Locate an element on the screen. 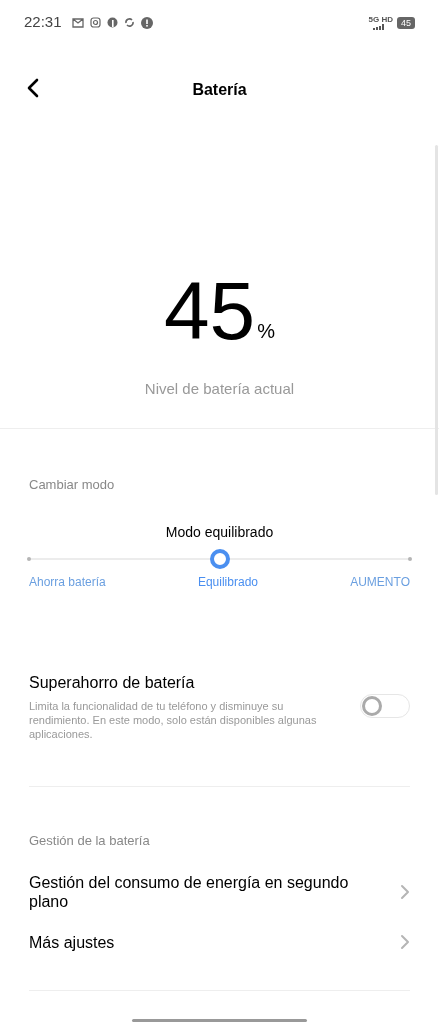 Image resolution: width=439 pixels, height=1024 pixels. mode-option: Equilibrado is located at coordinates (227, 582).